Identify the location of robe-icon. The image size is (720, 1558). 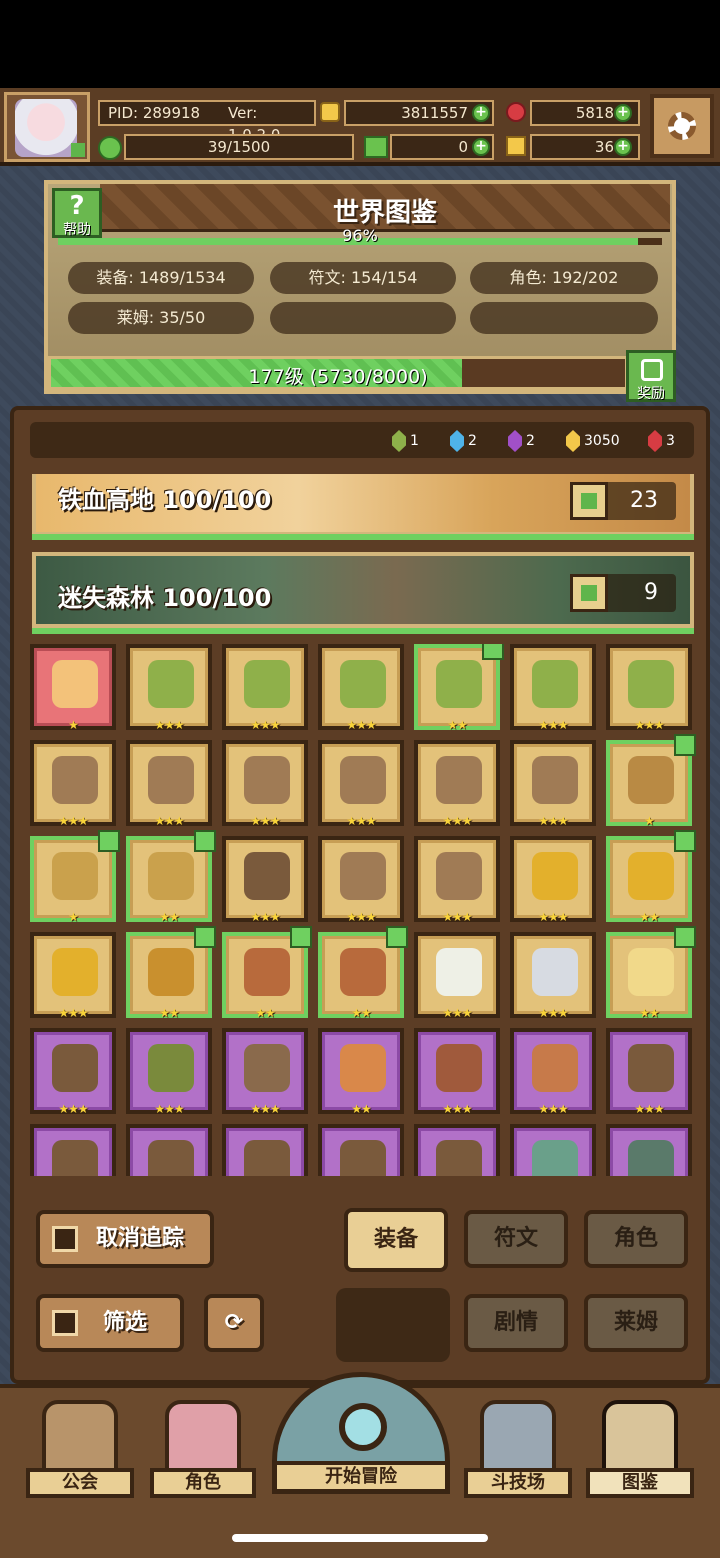
(75, 876).